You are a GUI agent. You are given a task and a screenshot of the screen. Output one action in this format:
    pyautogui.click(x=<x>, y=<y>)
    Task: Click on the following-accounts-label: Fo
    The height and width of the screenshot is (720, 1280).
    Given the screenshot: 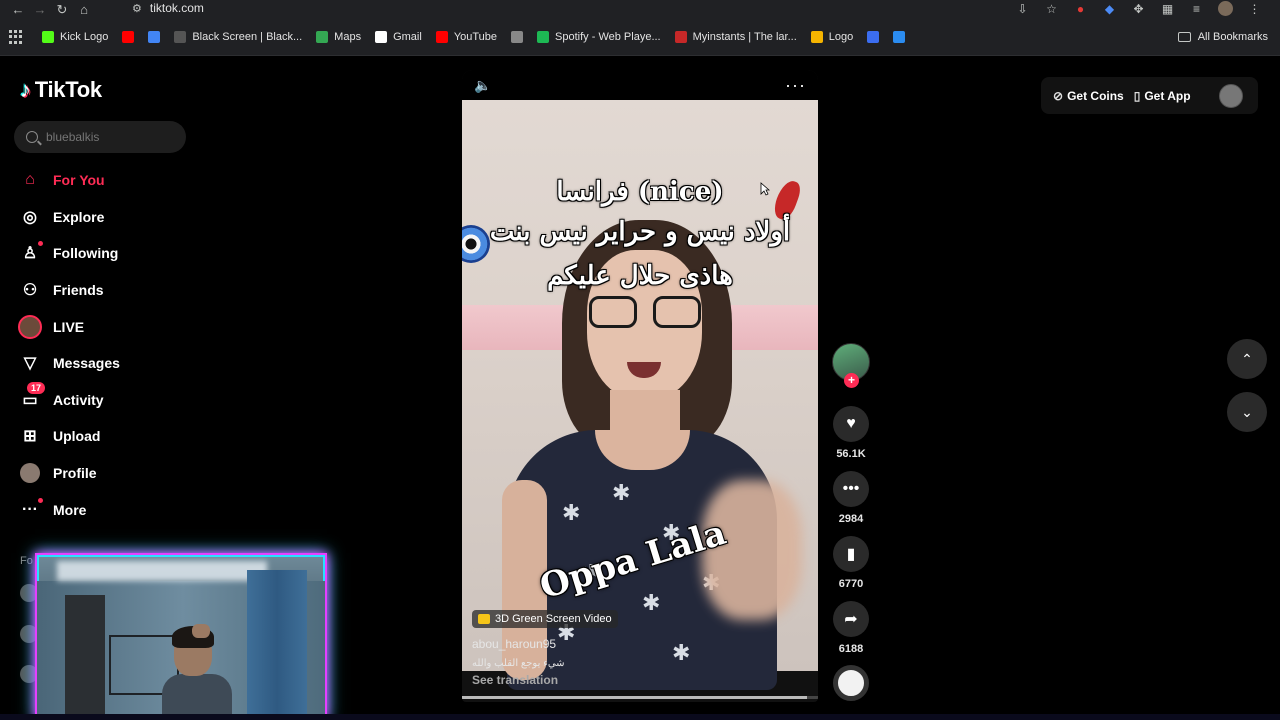 What is the action you would take?
    pyautogui.click(x=26, y=561)
    